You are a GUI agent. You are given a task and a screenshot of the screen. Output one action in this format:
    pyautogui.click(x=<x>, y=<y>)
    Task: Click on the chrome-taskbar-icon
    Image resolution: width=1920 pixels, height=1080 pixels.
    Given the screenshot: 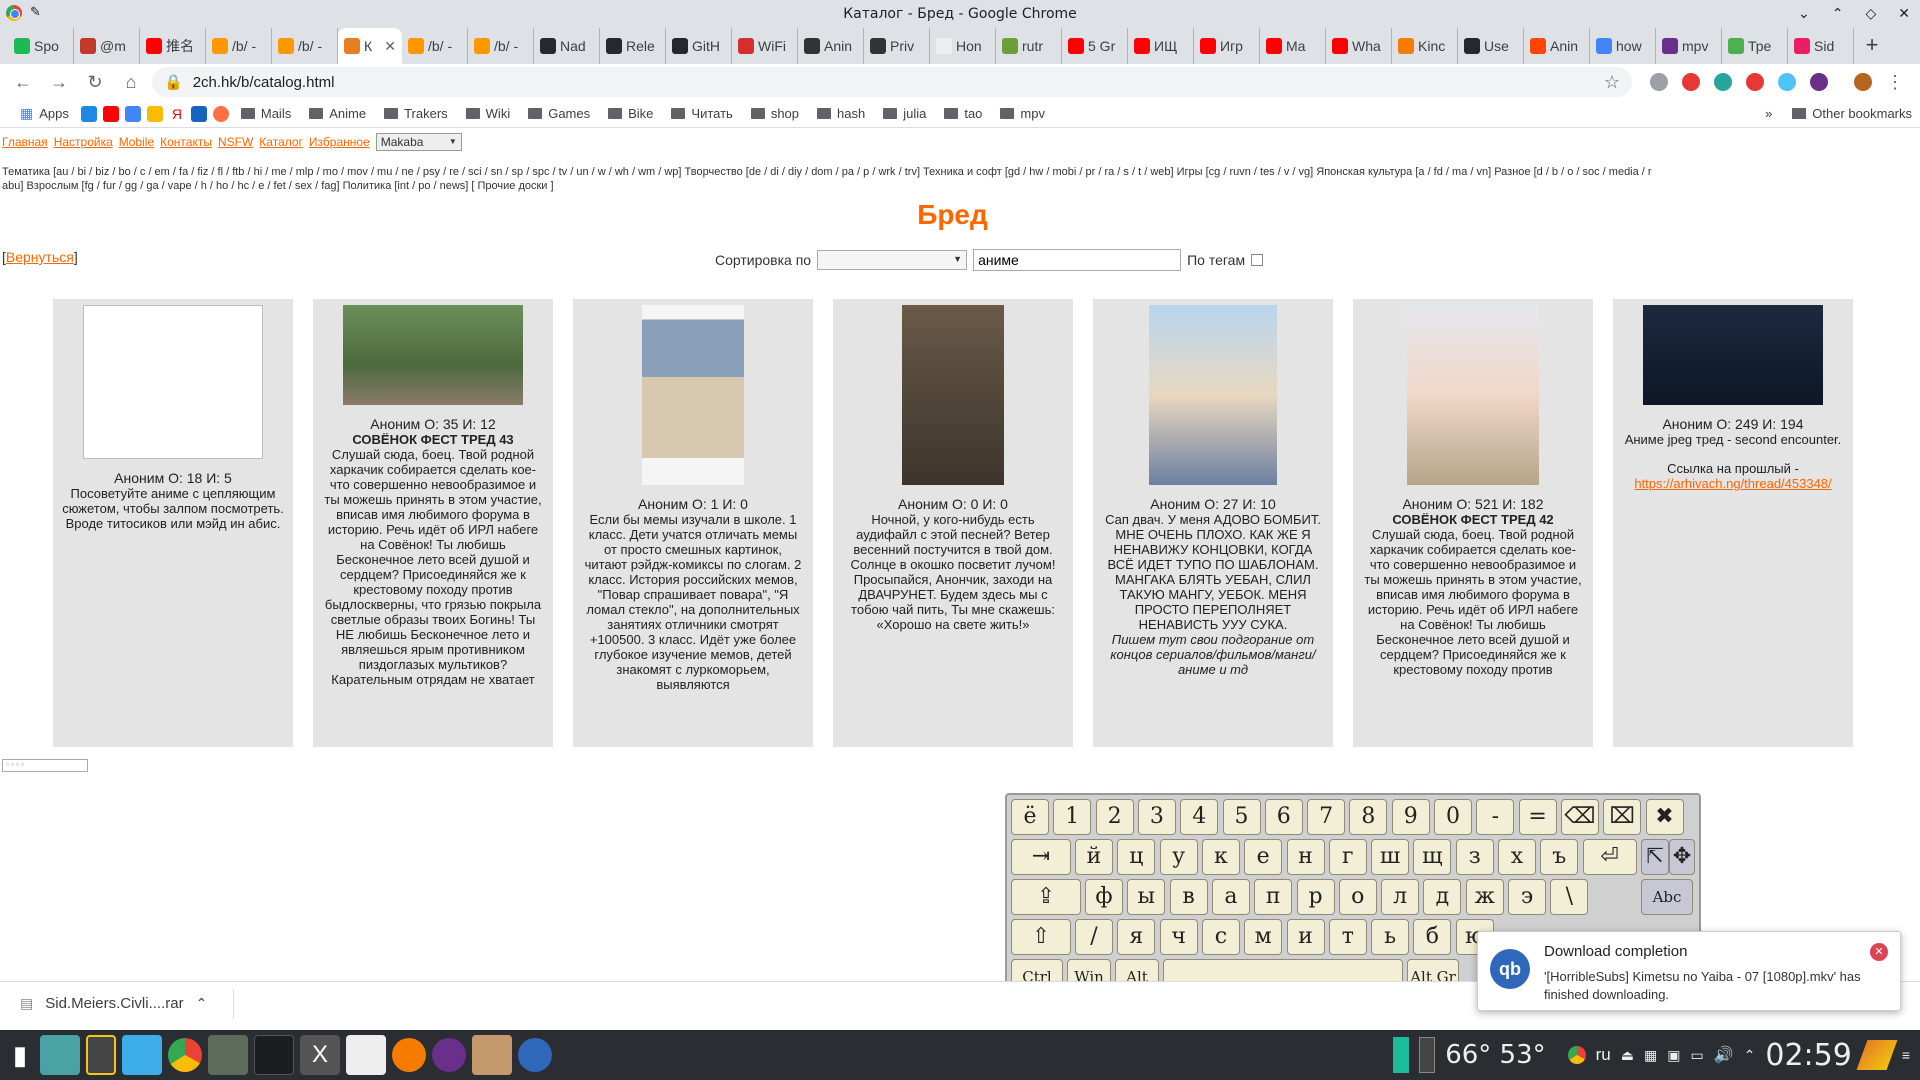 What is the action you would take?
    pyautogui.click(x=185, y=1055)
    